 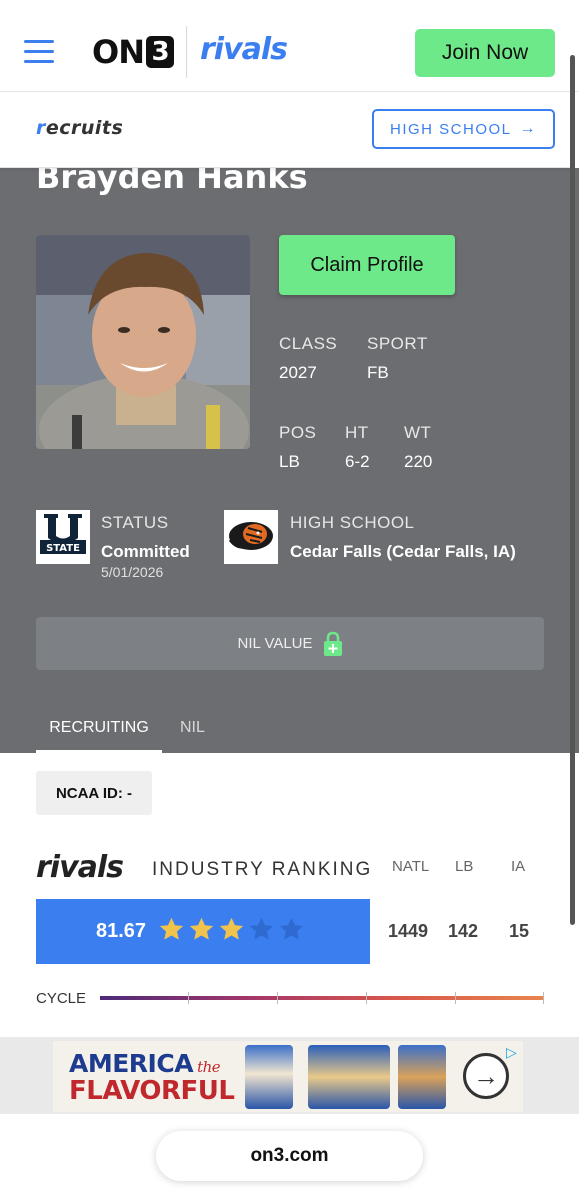 I want to click on rivals-logo: rivals, so click(x=244, y=49).